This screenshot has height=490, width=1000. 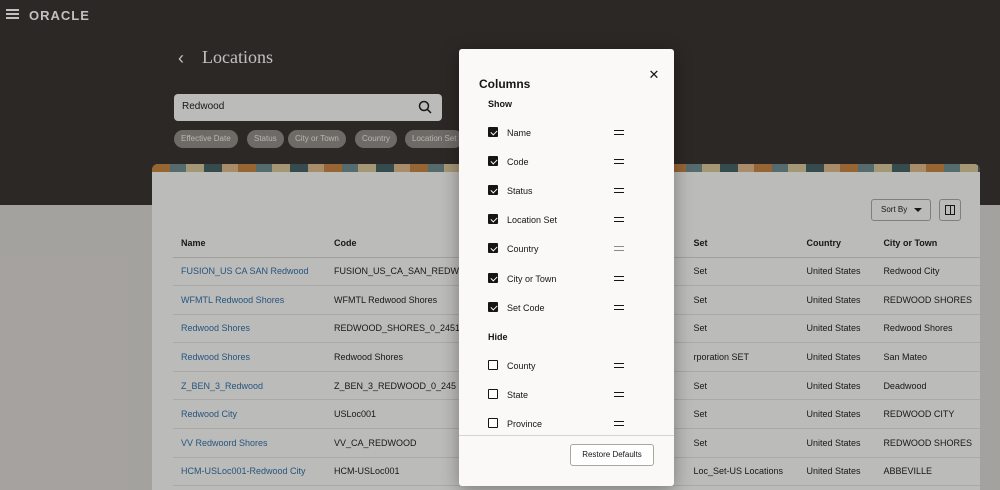 What do you see at coordinates (558, 395) in the screenshot?
I see `column-option-state: State` at bounding box center [558, 395].